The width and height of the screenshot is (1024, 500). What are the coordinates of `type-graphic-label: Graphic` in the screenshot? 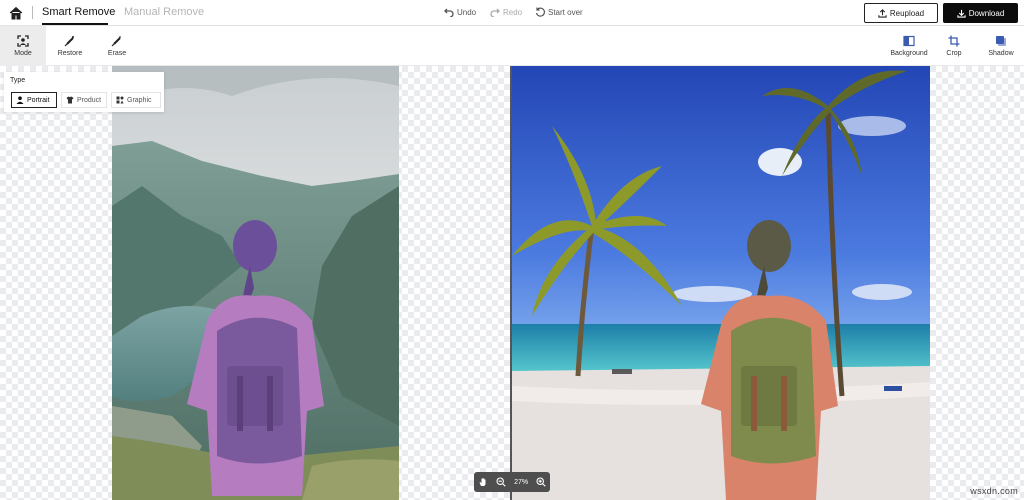 It's located at (139, 100).